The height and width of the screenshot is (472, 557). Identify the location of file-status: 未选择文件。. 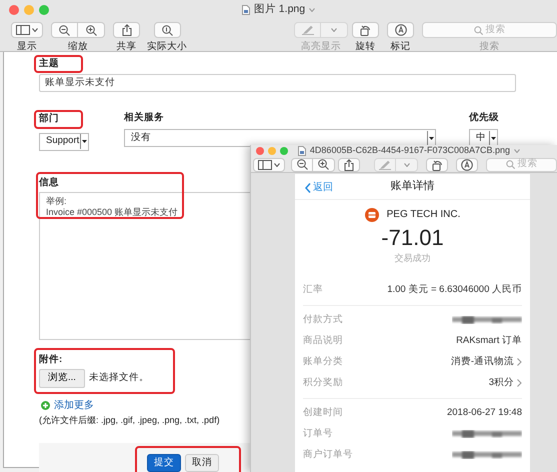
(118, 378).